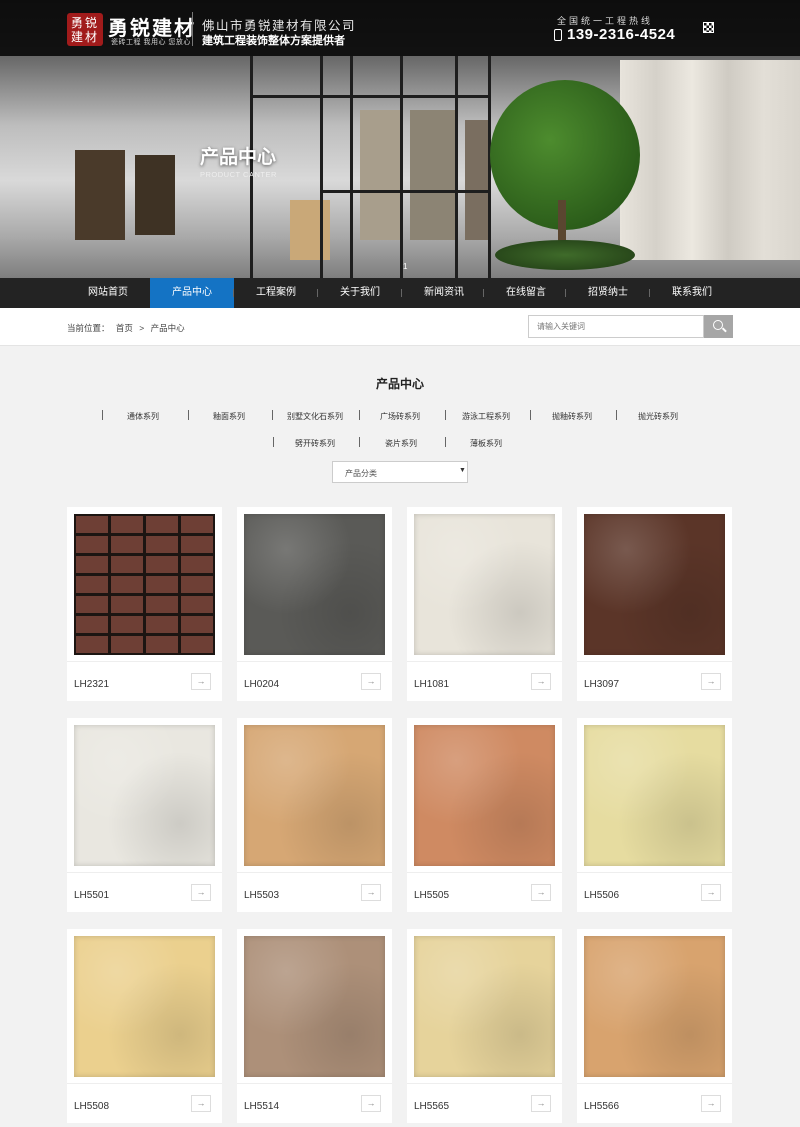 The width and height of the screenshot is (800, 1127). I want to click on product-code: LH3097, so click(601, 684).